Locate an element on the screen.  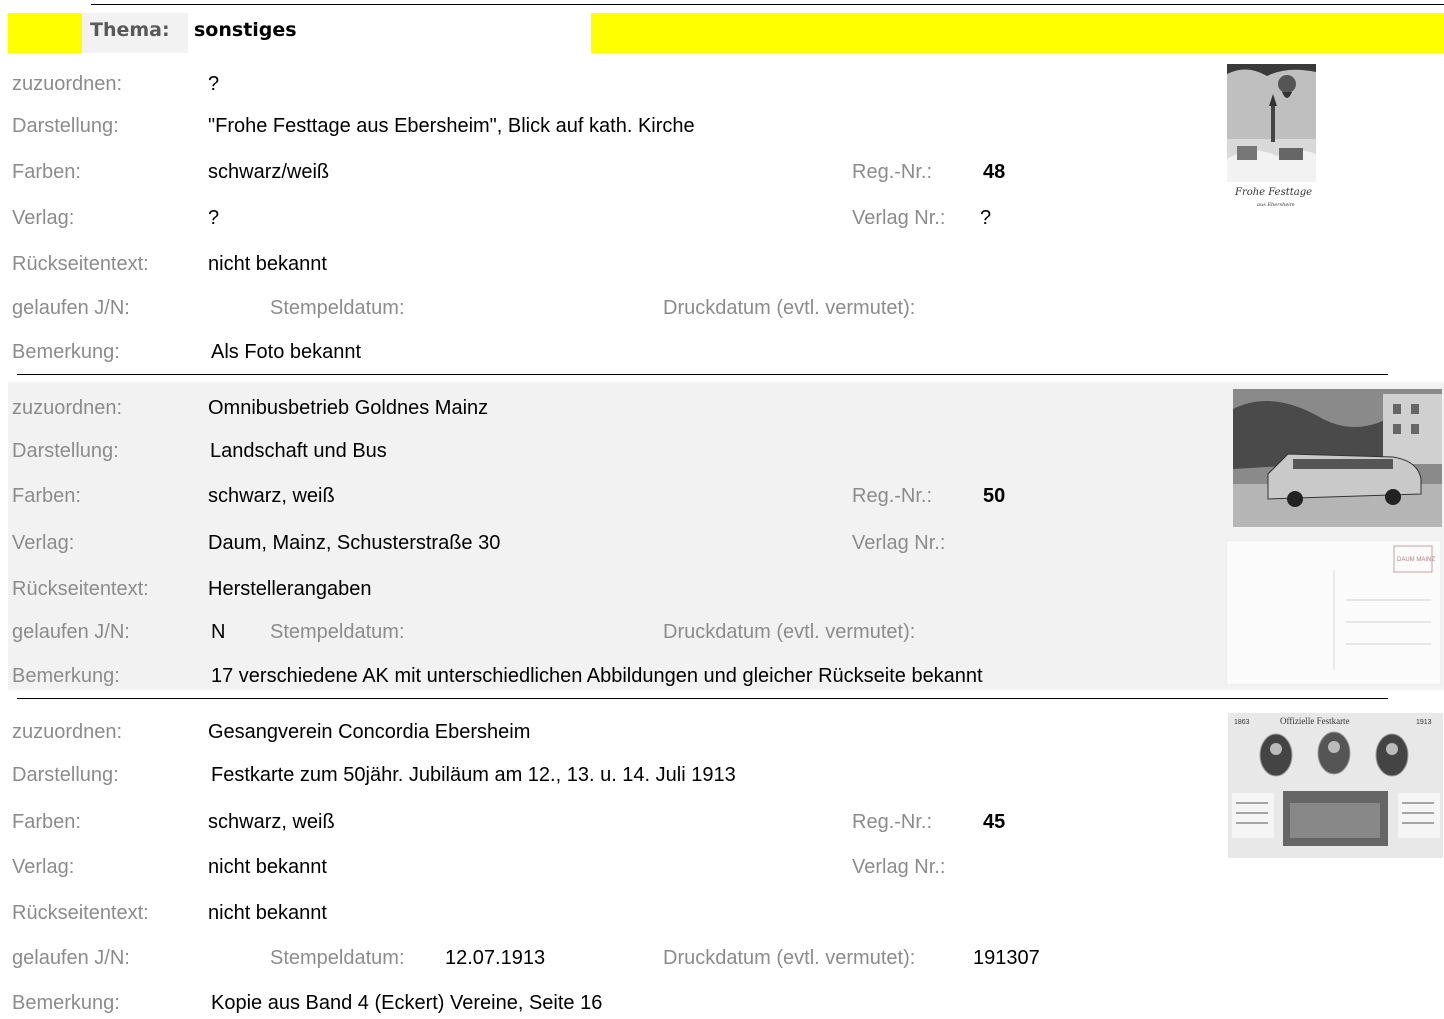
value-druck: 191307 is located at coordinates (1006, 958).